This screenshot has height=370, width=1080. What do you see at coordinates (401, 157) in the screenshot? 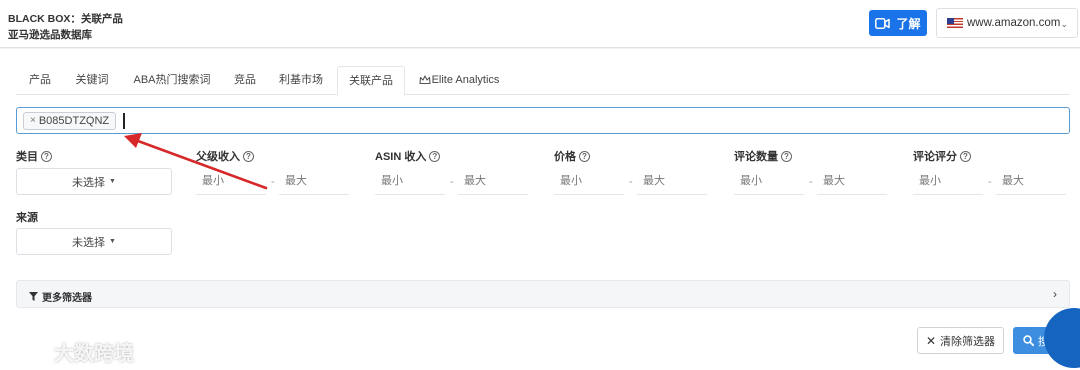
I see `label-text: ASIN 收入` at bounding box center [401, 157].